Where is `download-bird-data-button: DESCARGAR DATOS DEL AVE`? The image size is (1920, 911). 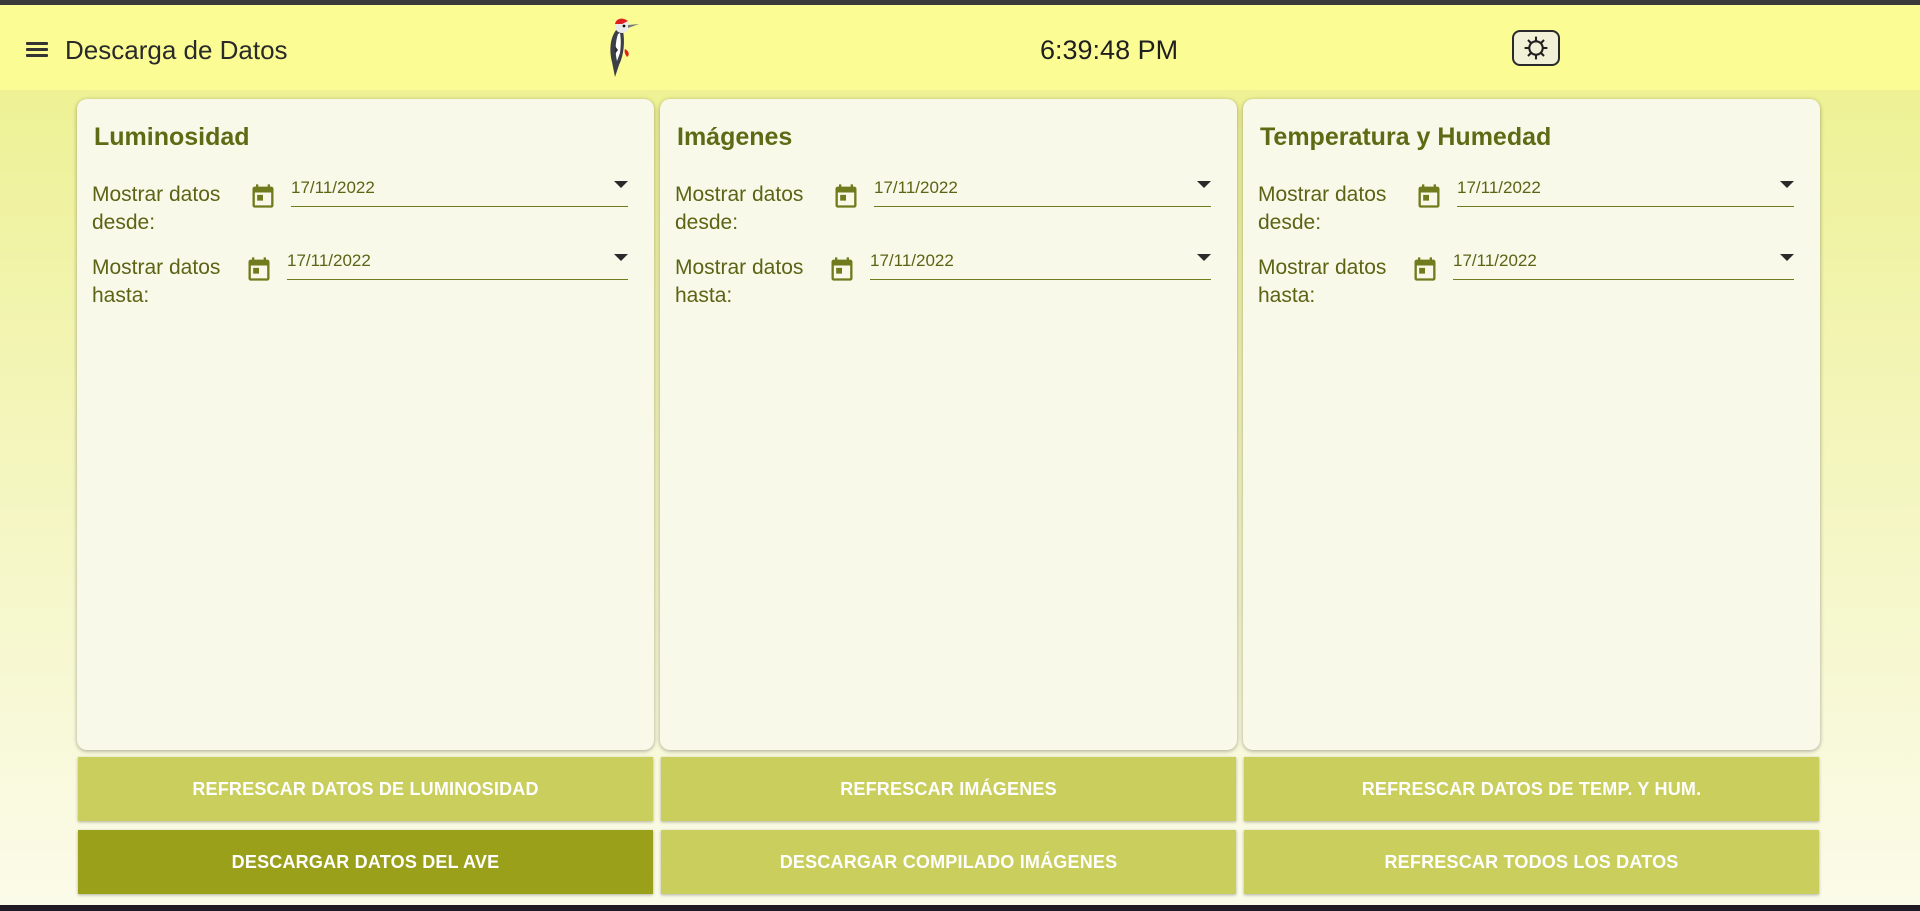
download-bird-data-button: DESCARGAR DATOS DEL AVE is located at coordinates (365, 862).